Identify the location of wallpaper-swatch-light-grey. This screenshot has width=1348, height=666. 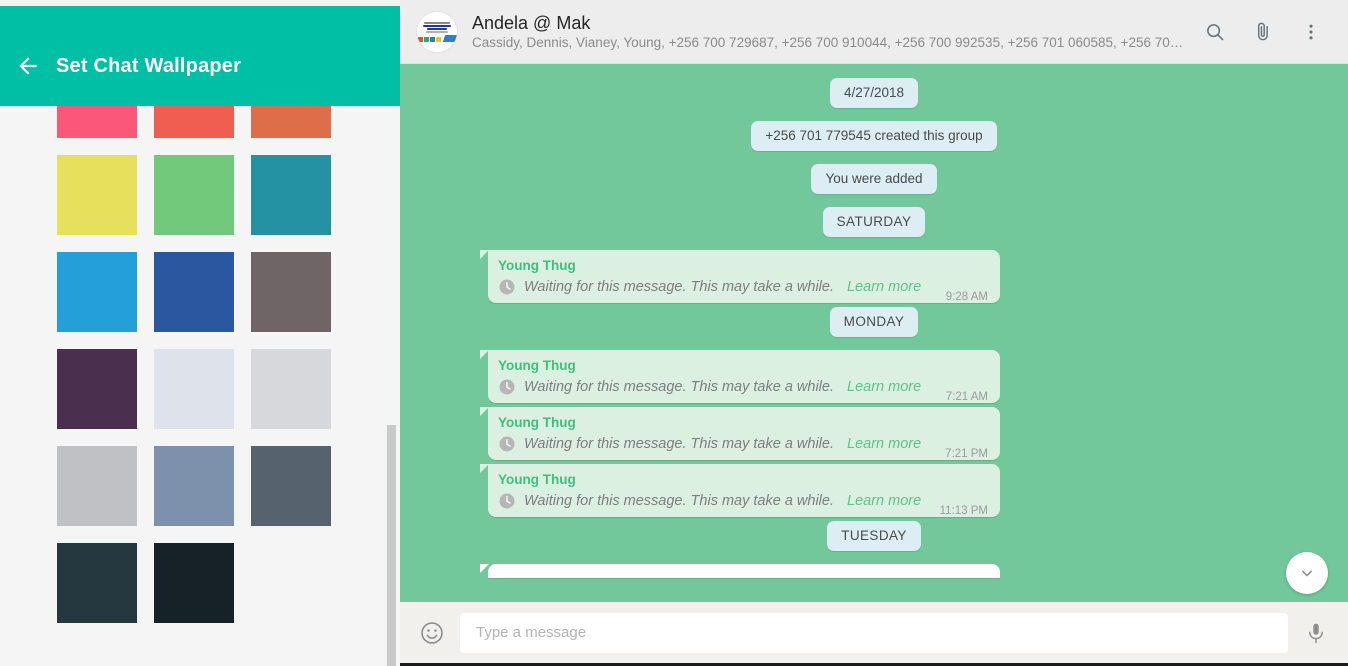
(291, 389).